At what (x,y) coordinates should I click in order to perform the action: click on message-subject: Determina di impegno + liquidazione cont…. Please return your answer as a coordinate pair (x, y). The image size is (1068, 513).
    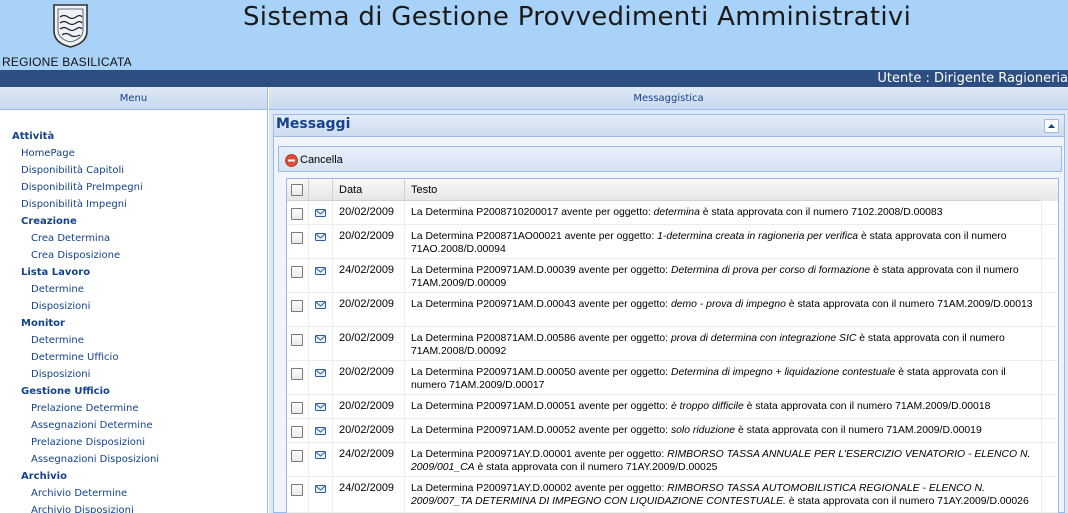
    Looking at the image, I should click on (783, 372).